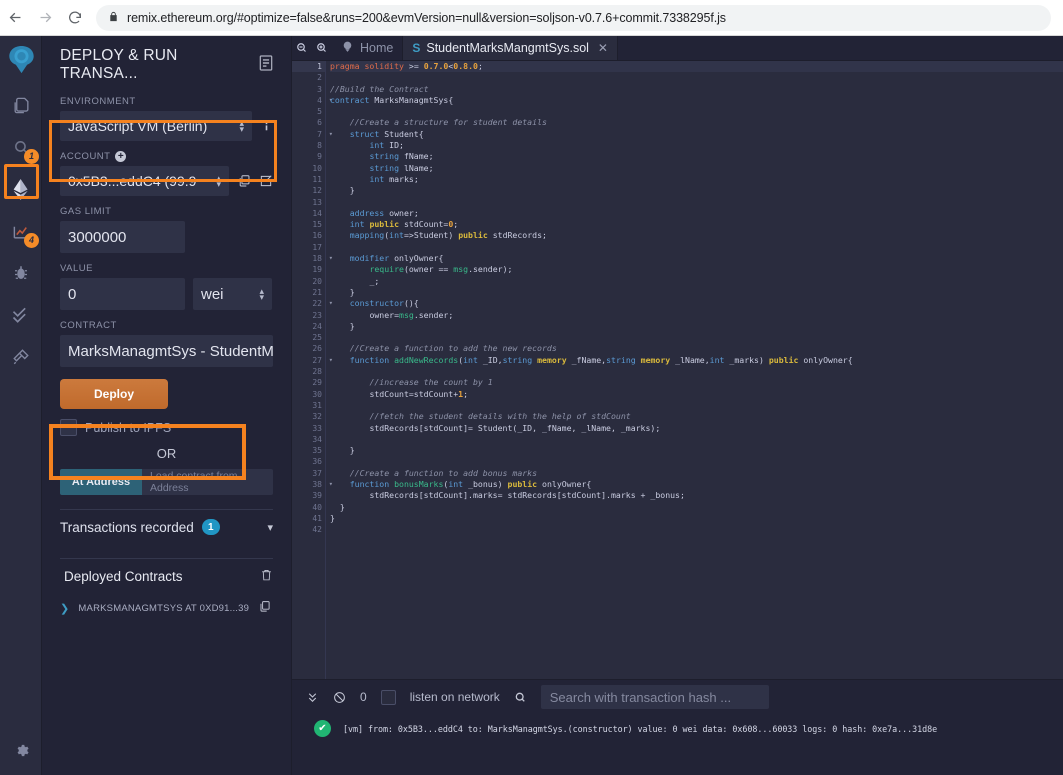 This screenshot has width=1063, height=775. Describe the element at coordinates (388, 697) in the screenshot. I see `listen-on-network-checkbox` at that location.